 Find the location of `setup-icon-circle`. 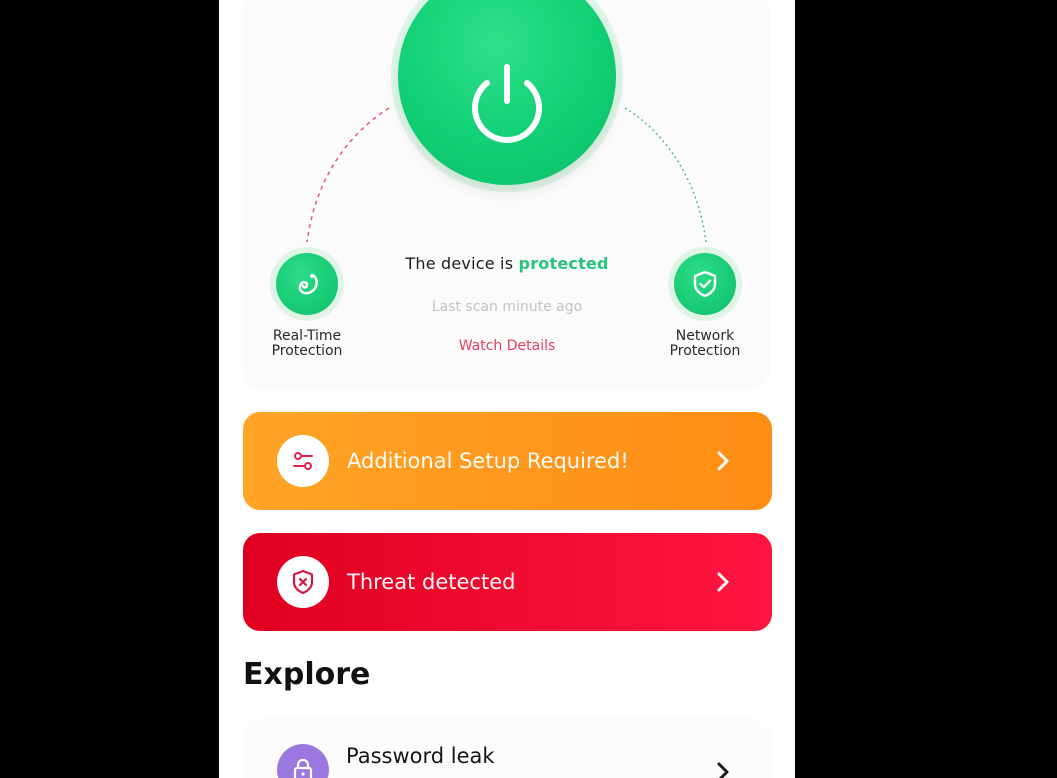

setup-icon-circle is located at coordinates (303, 461).